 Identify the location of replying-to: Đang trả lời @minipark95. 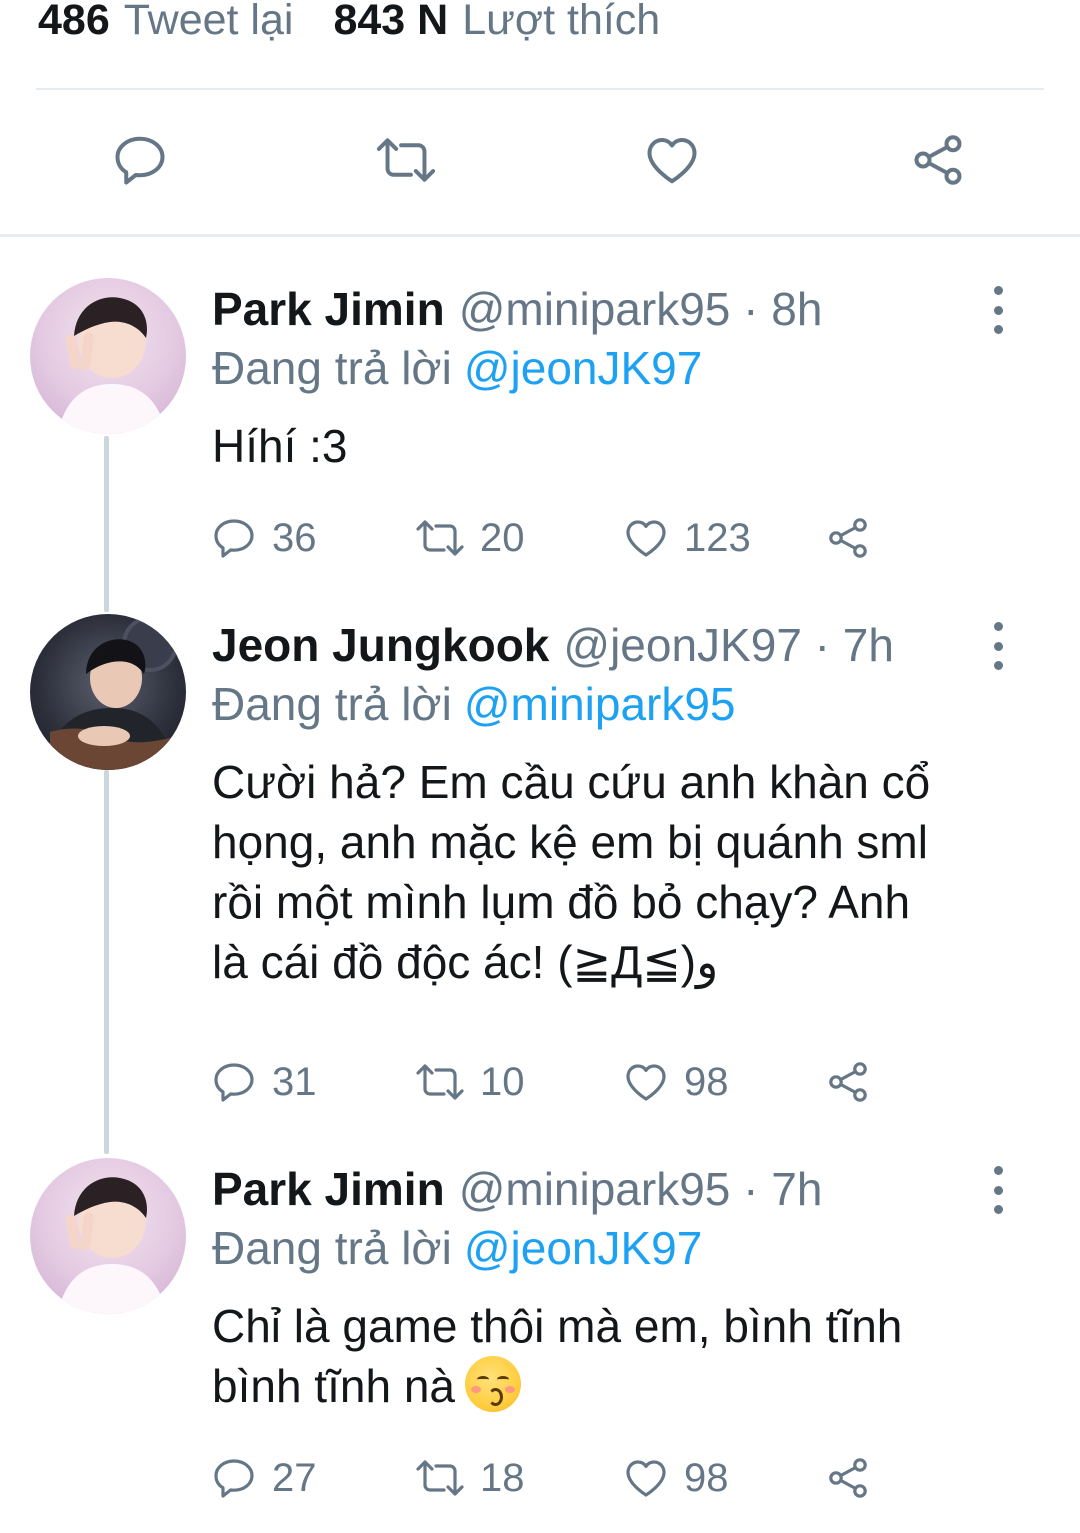
(474, 704).